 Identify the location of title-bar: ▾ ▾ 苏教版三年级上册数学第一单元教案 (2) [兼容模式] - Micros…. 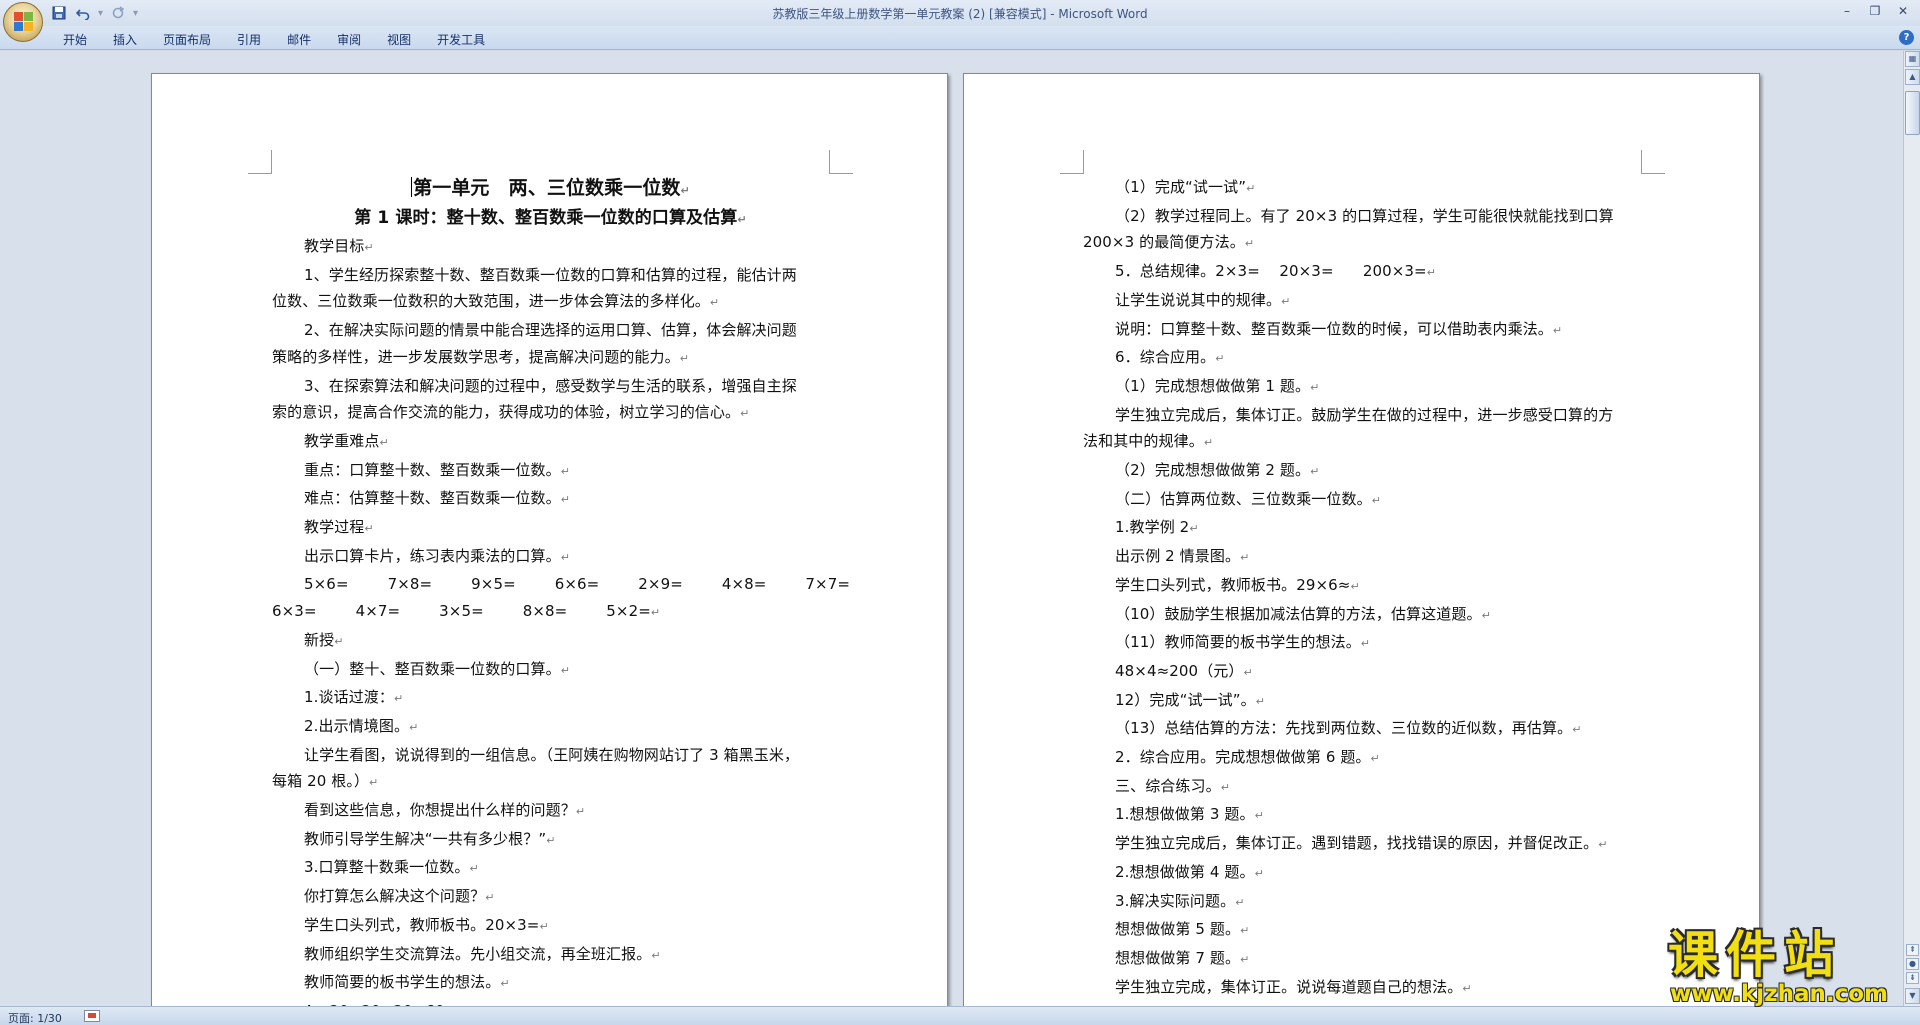
(960, 13).